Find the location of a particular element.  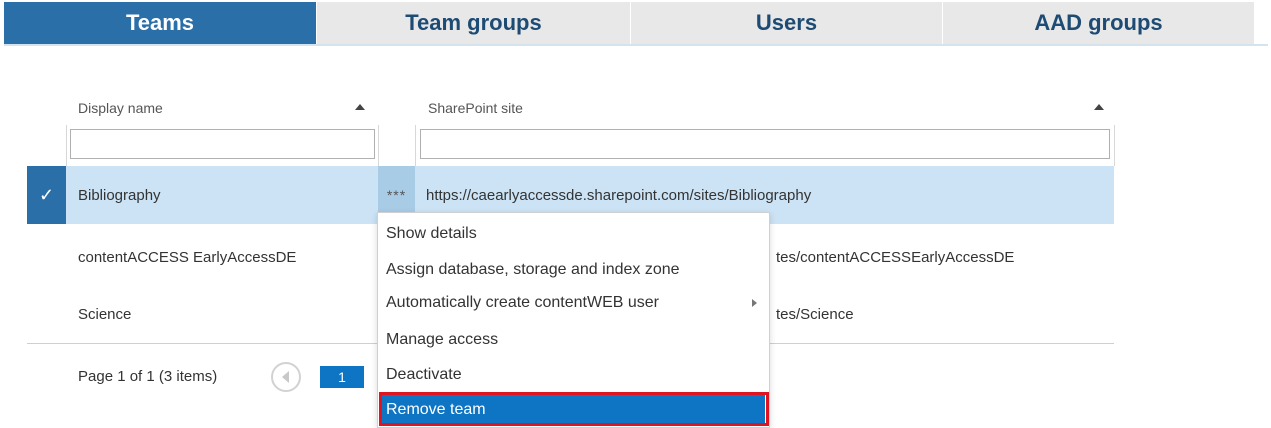

page-number-button: 1 is located at coordinates (342, 377).